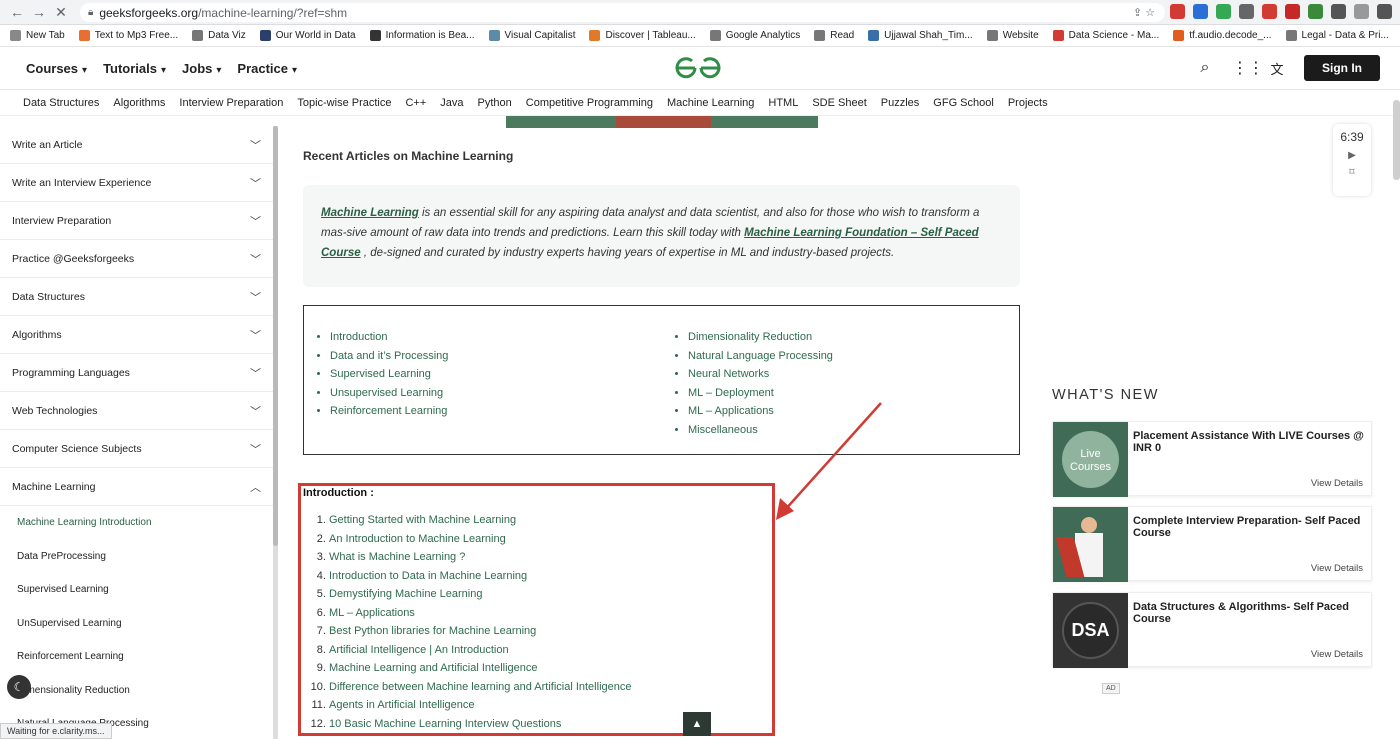 Image resolution: width=1400 pixels, height=739 pixels. What do you see at coordinates (136, 691) in the screenshot?
I see `sidebar-subitem: Dimensionality Reduction` at bounding box center [136, 691].